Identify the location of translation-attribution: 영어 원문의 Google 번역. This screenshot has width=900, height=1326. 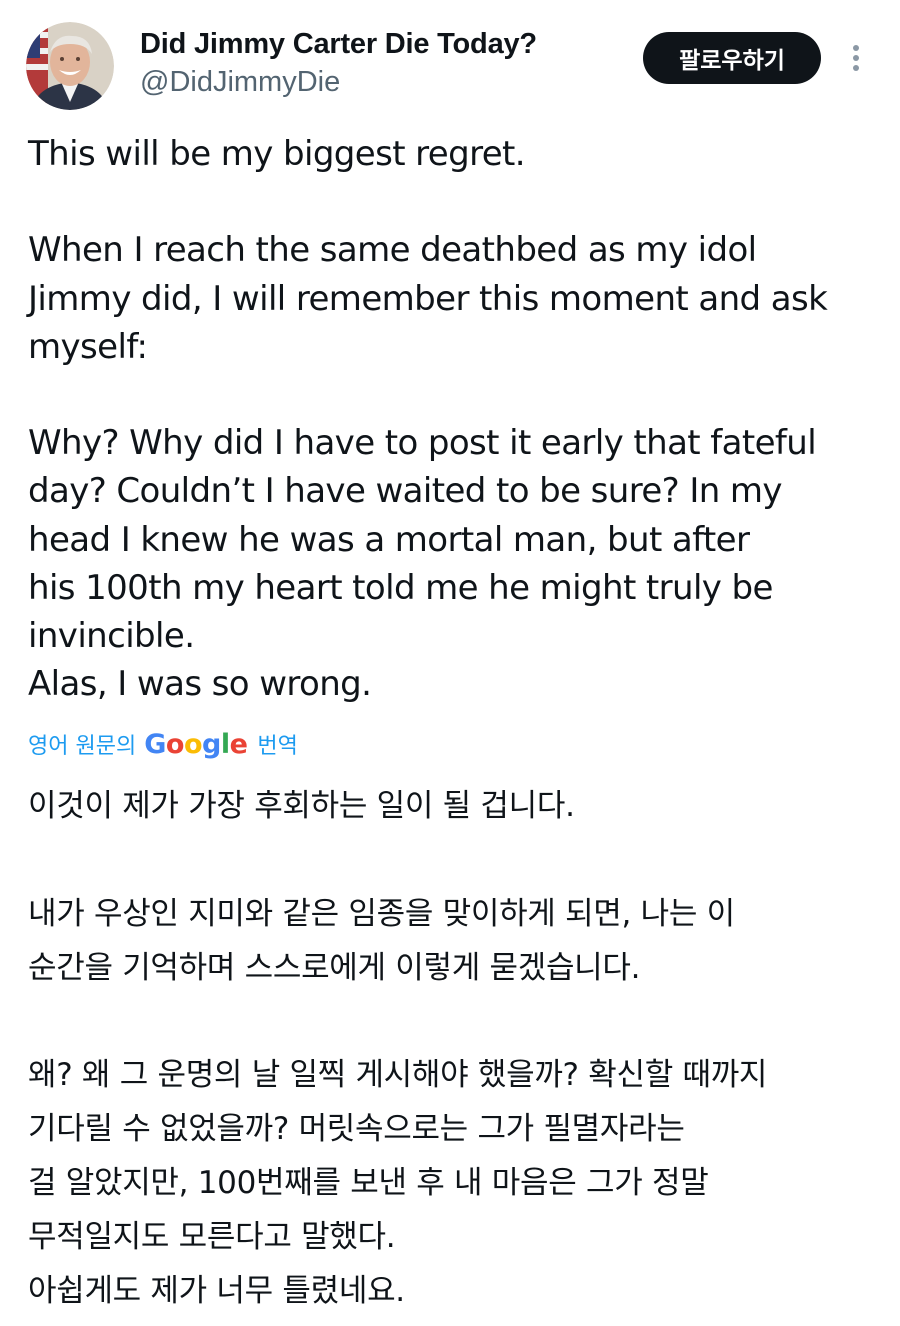
(163, 744).